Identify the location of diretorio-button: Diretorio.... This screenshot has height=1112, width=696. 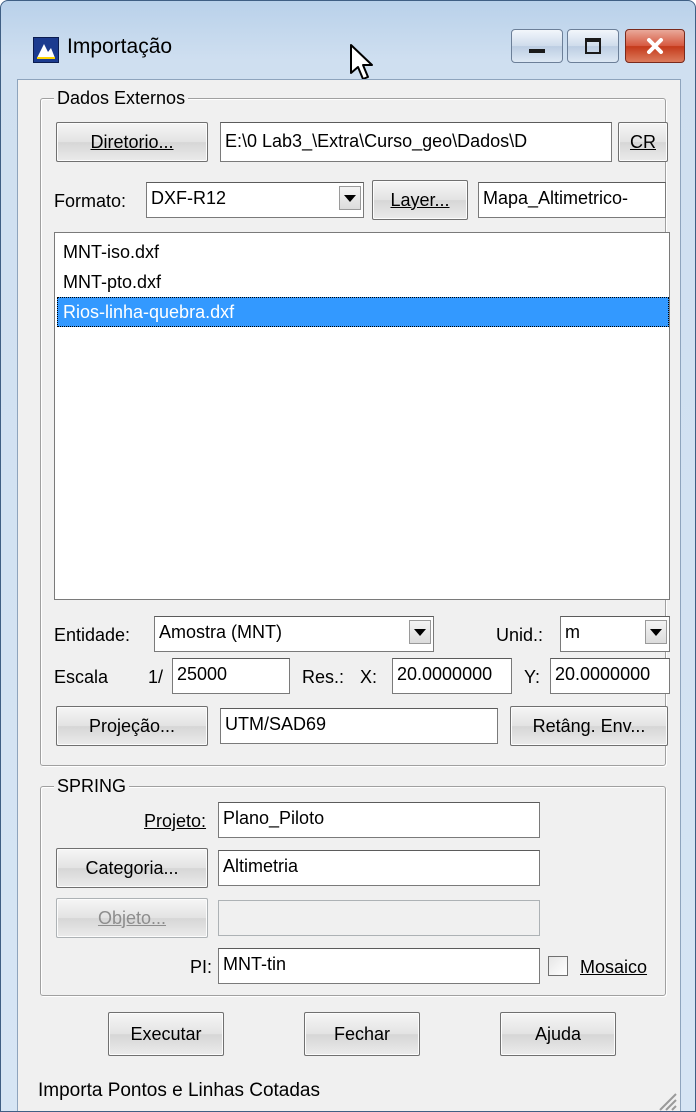
(132, 142).